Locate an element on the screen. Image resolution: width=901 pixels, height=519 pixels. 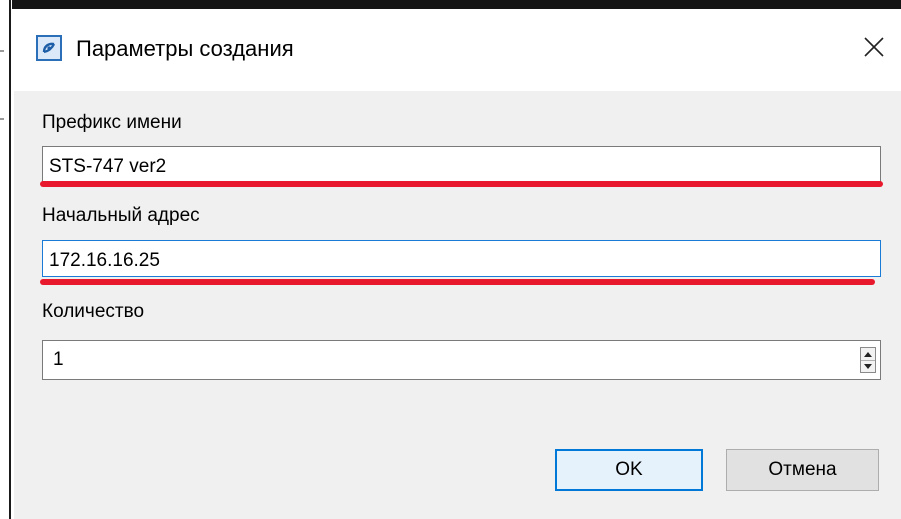
app-logo-icon is located at coordinates (49, 48).